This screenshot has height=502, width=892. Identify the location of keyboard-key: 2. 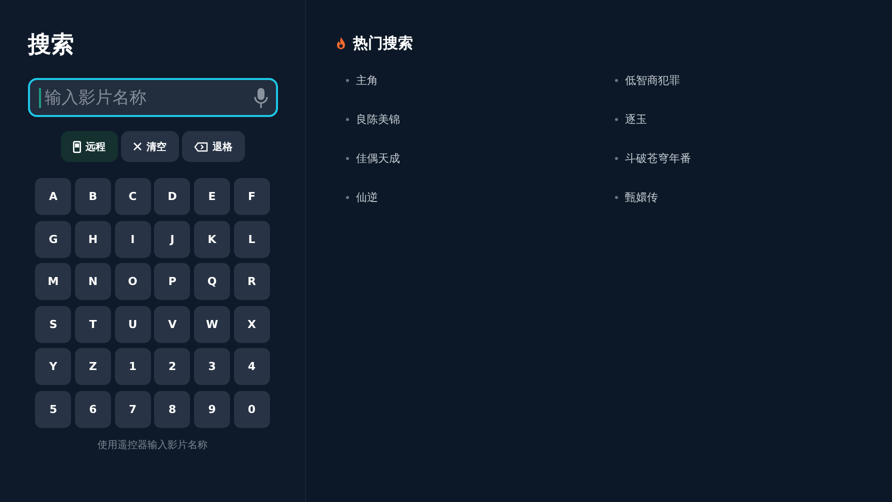
(172, 366).